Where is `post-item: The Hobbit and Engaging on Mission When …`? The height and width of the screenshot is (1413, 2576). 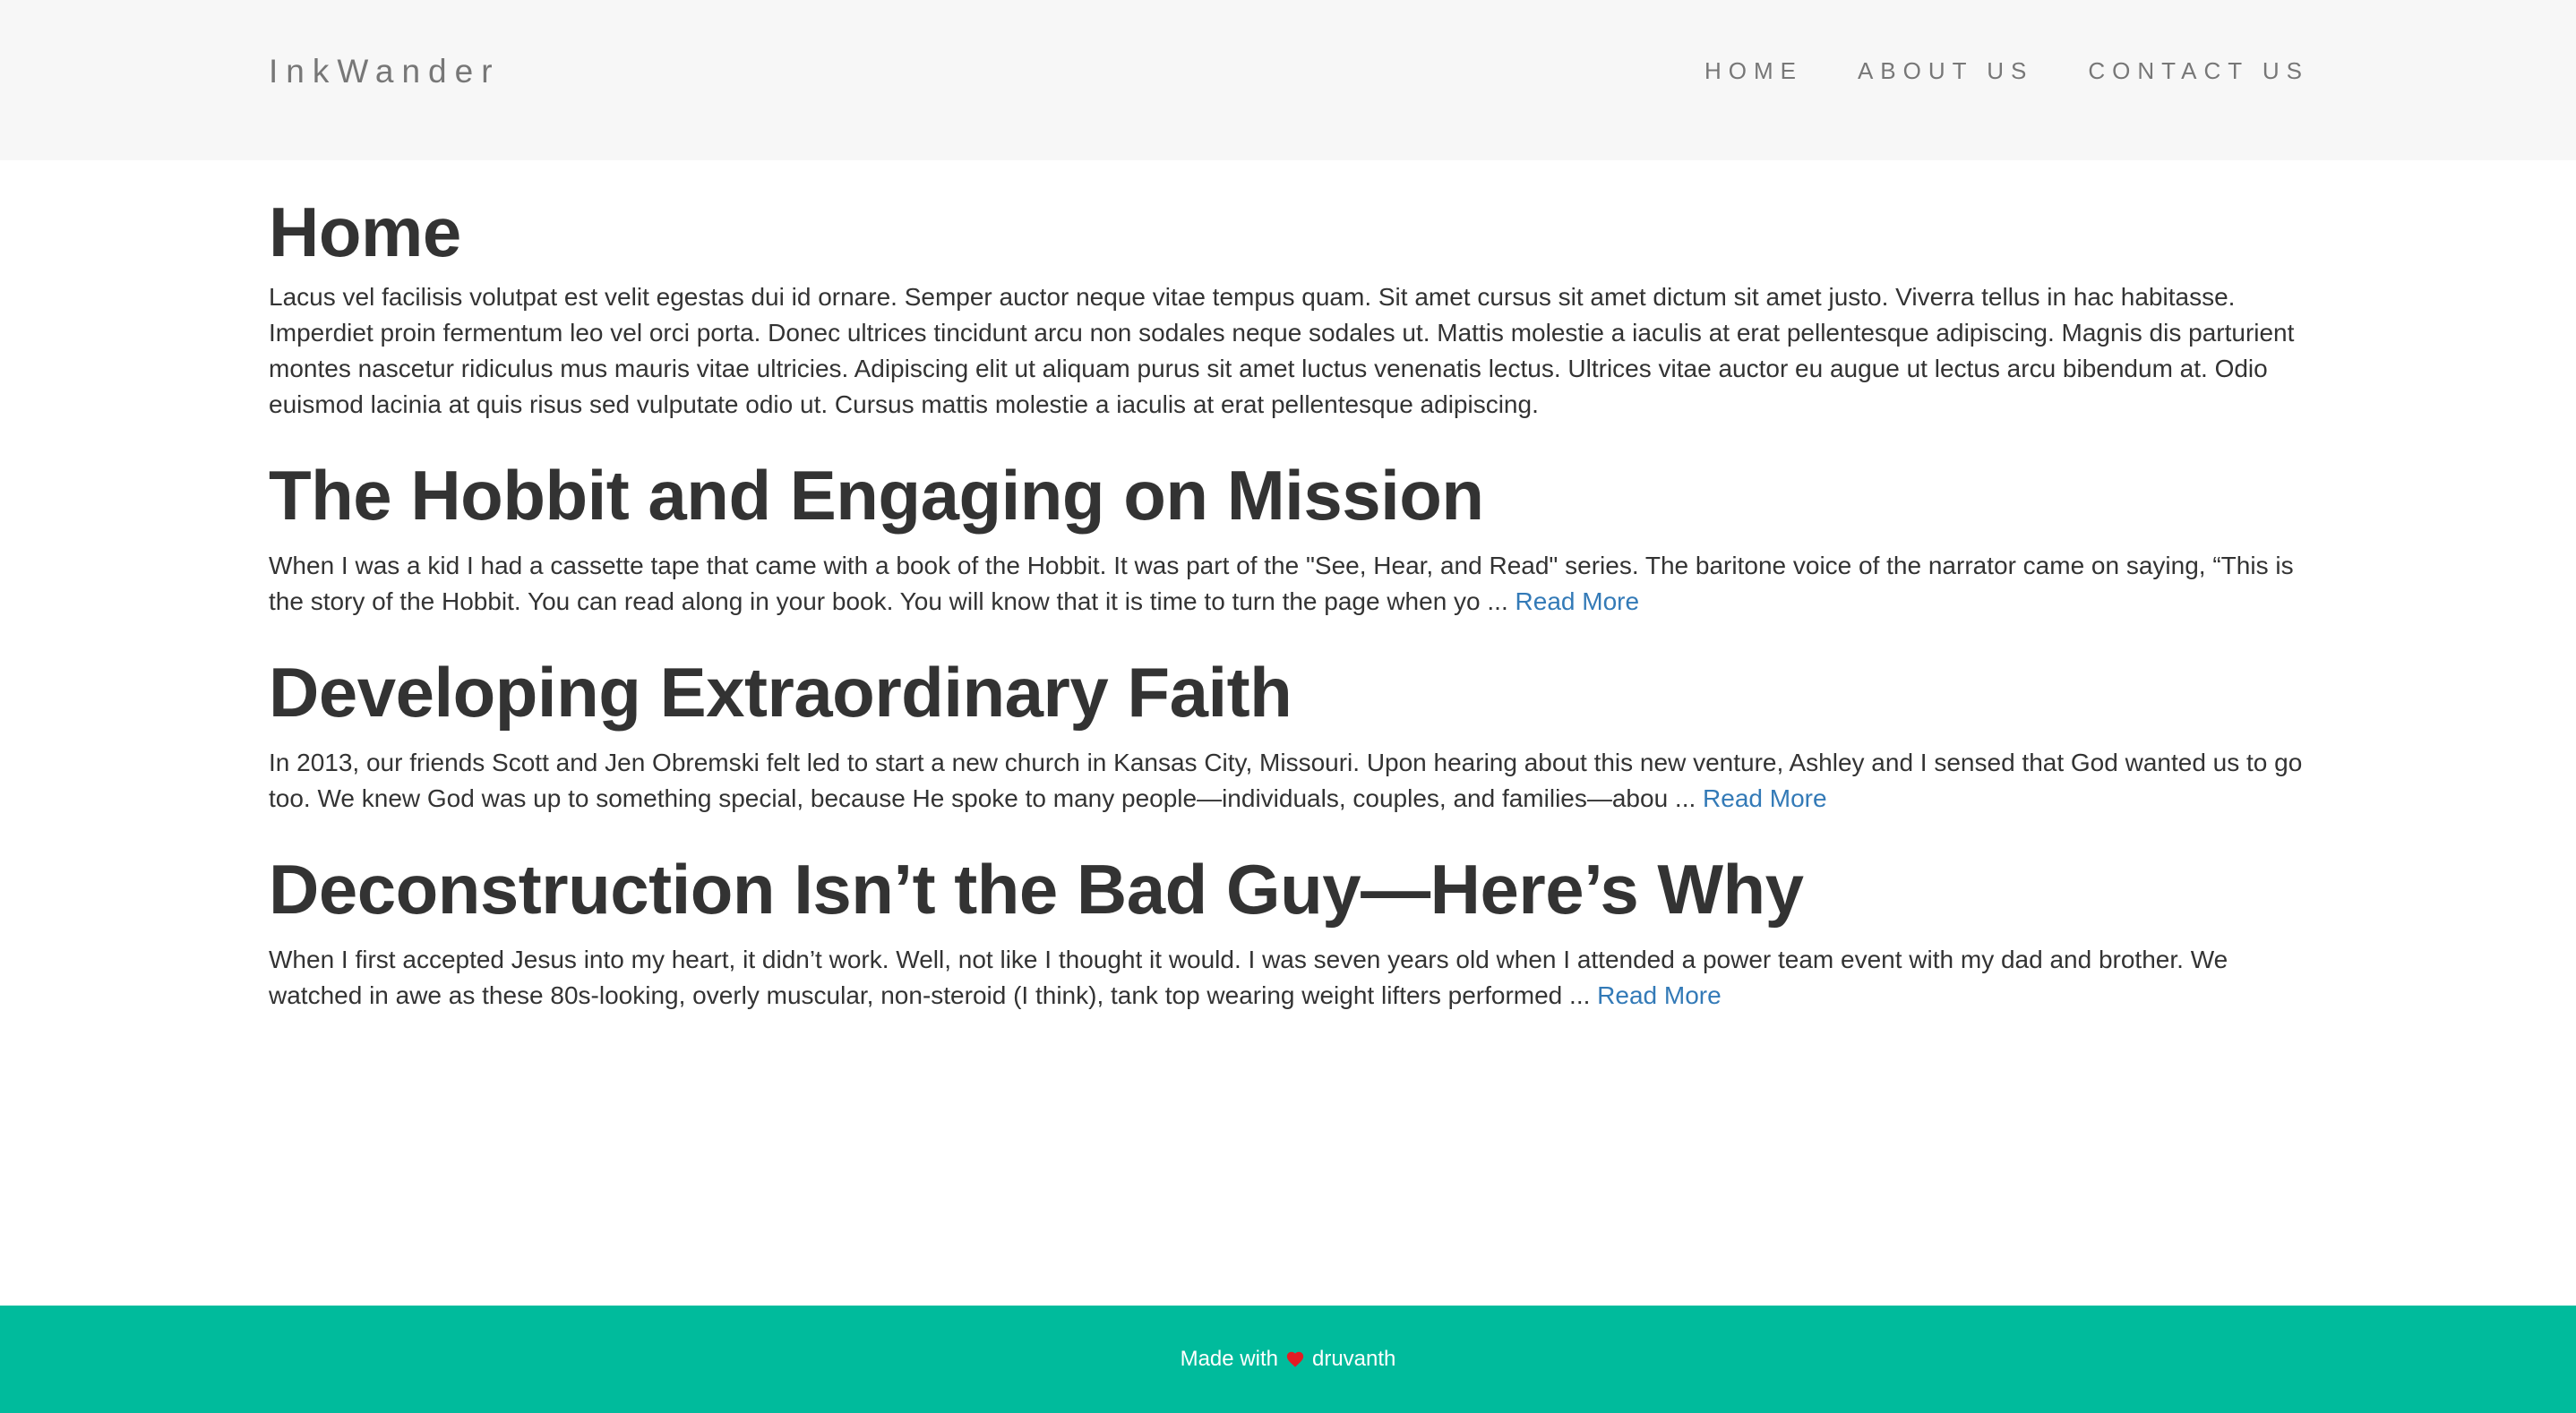 post-item: The Hobbit and Engaging on Mission When … is located at coordinates (1288, 537).